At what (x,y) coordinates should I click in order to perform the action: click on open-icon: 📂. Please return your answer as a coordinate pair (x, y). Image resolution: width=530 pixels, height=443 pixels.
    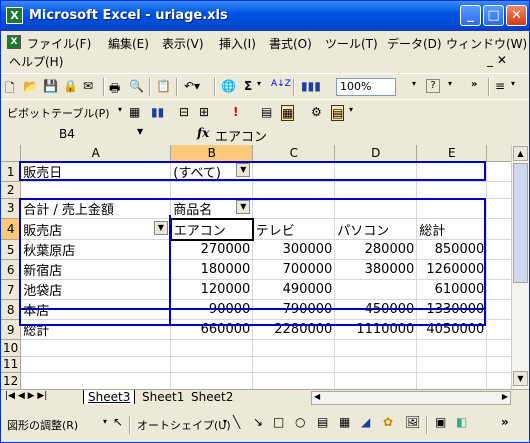
    Looking at the image, I should click on (30, 87).